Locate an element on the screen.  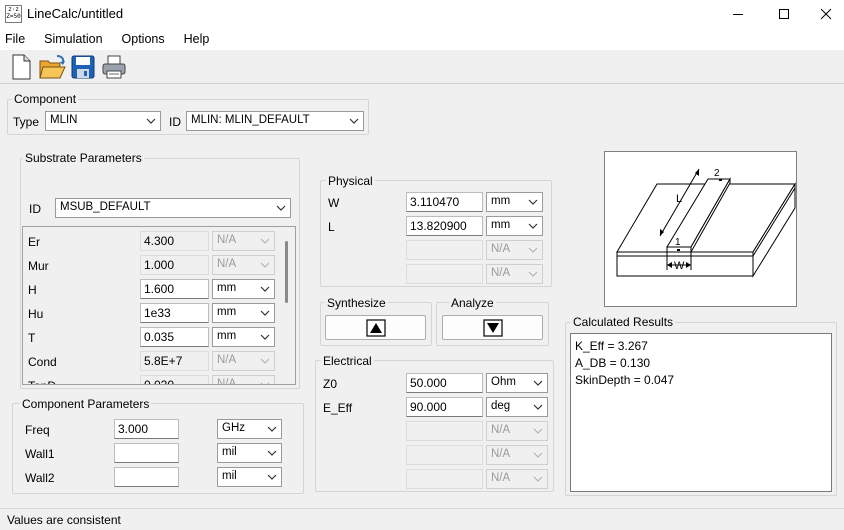
substrate-value-input: 4.300 is located at coordinates (174, 241).